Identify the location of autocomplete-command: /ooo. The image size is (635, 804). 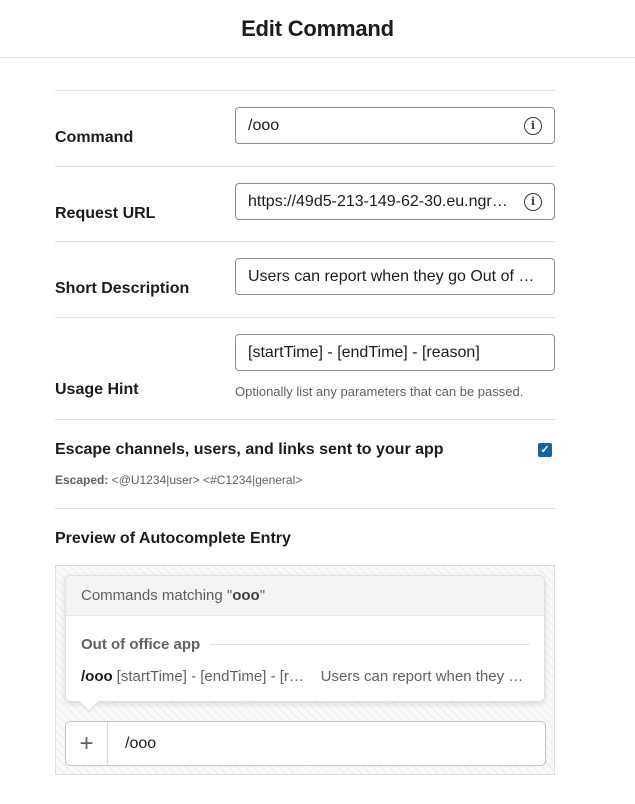
(97, 676).